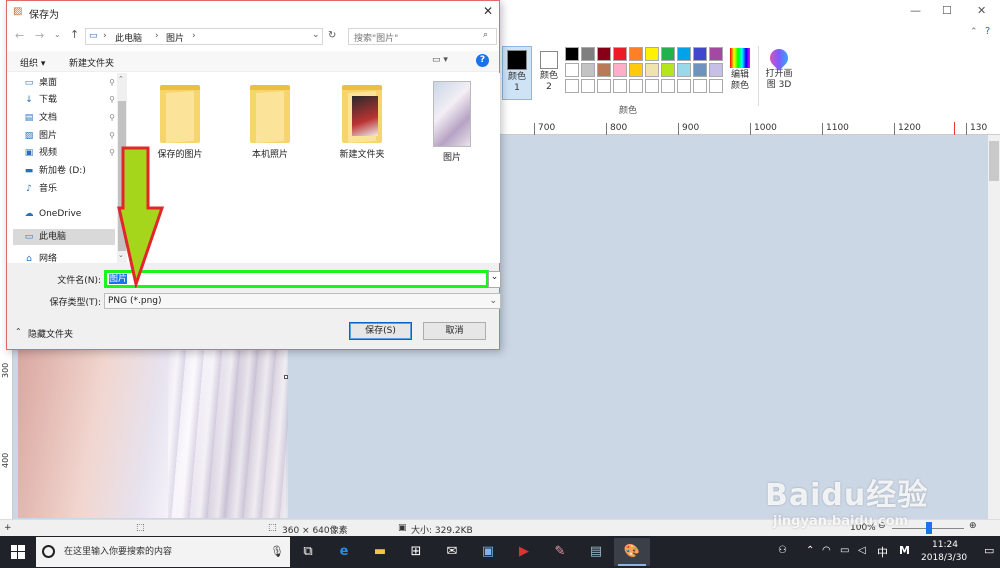 The height and width of the screenshot is (568, 1000). What do you see at coordinates (882, 552) in the screenshot?
I see `ime-language: 中` at bounding box center [882, 552].